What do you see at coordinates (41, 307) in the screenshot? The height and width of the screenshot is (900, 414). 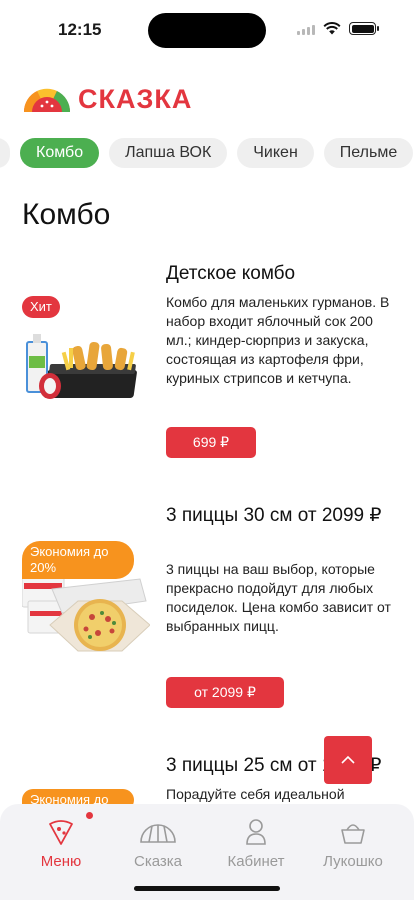 I see `product-badge: Хит` at bounding box center [41, 307].